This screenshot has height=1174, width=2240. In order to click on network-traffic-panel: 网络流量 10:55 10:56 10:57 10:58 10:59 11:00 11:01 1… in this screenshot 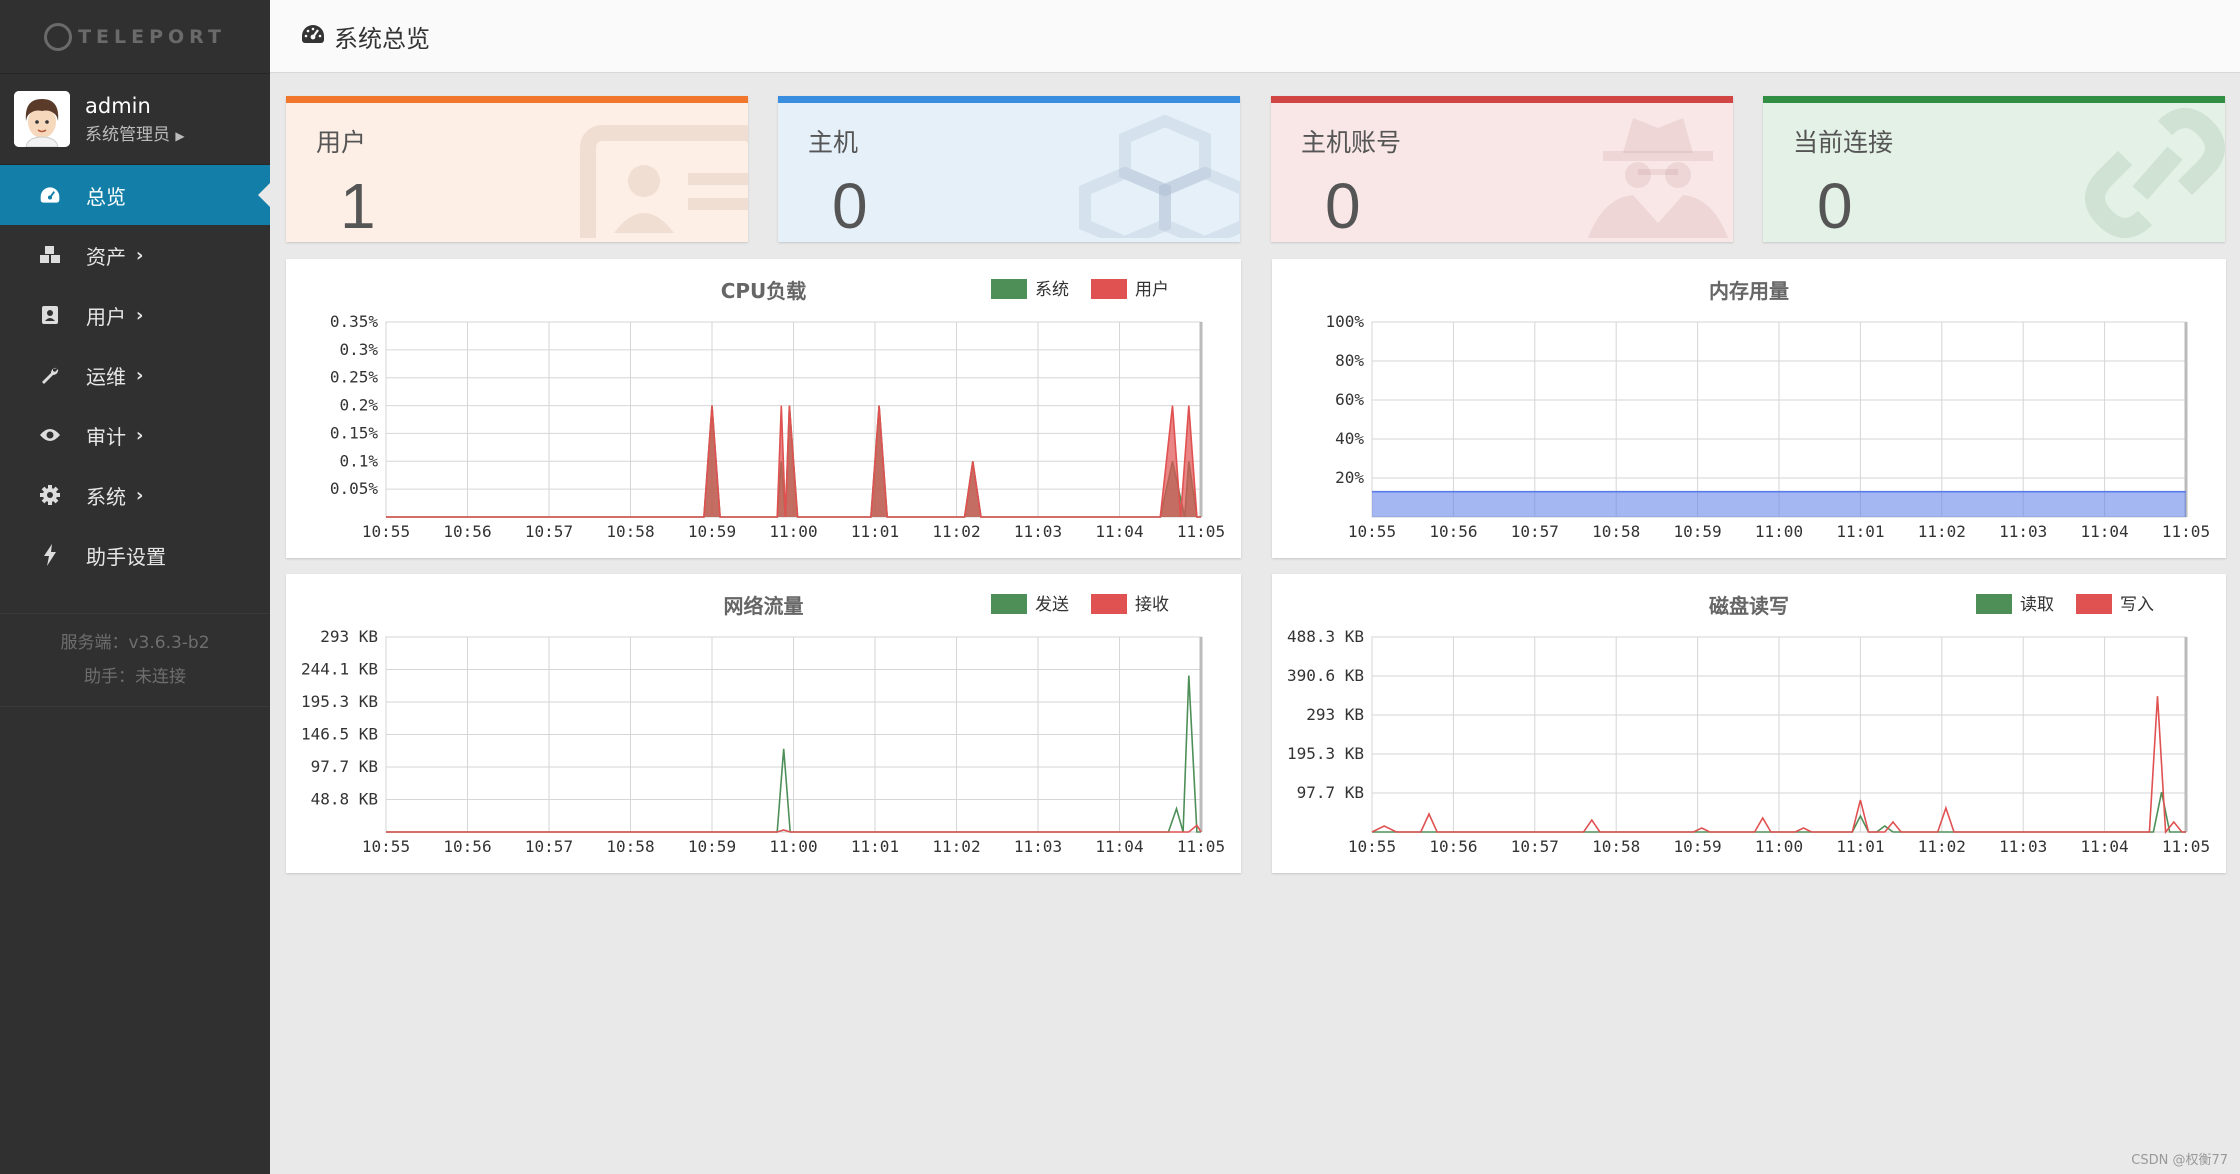, I will do `click(763, 723)`.